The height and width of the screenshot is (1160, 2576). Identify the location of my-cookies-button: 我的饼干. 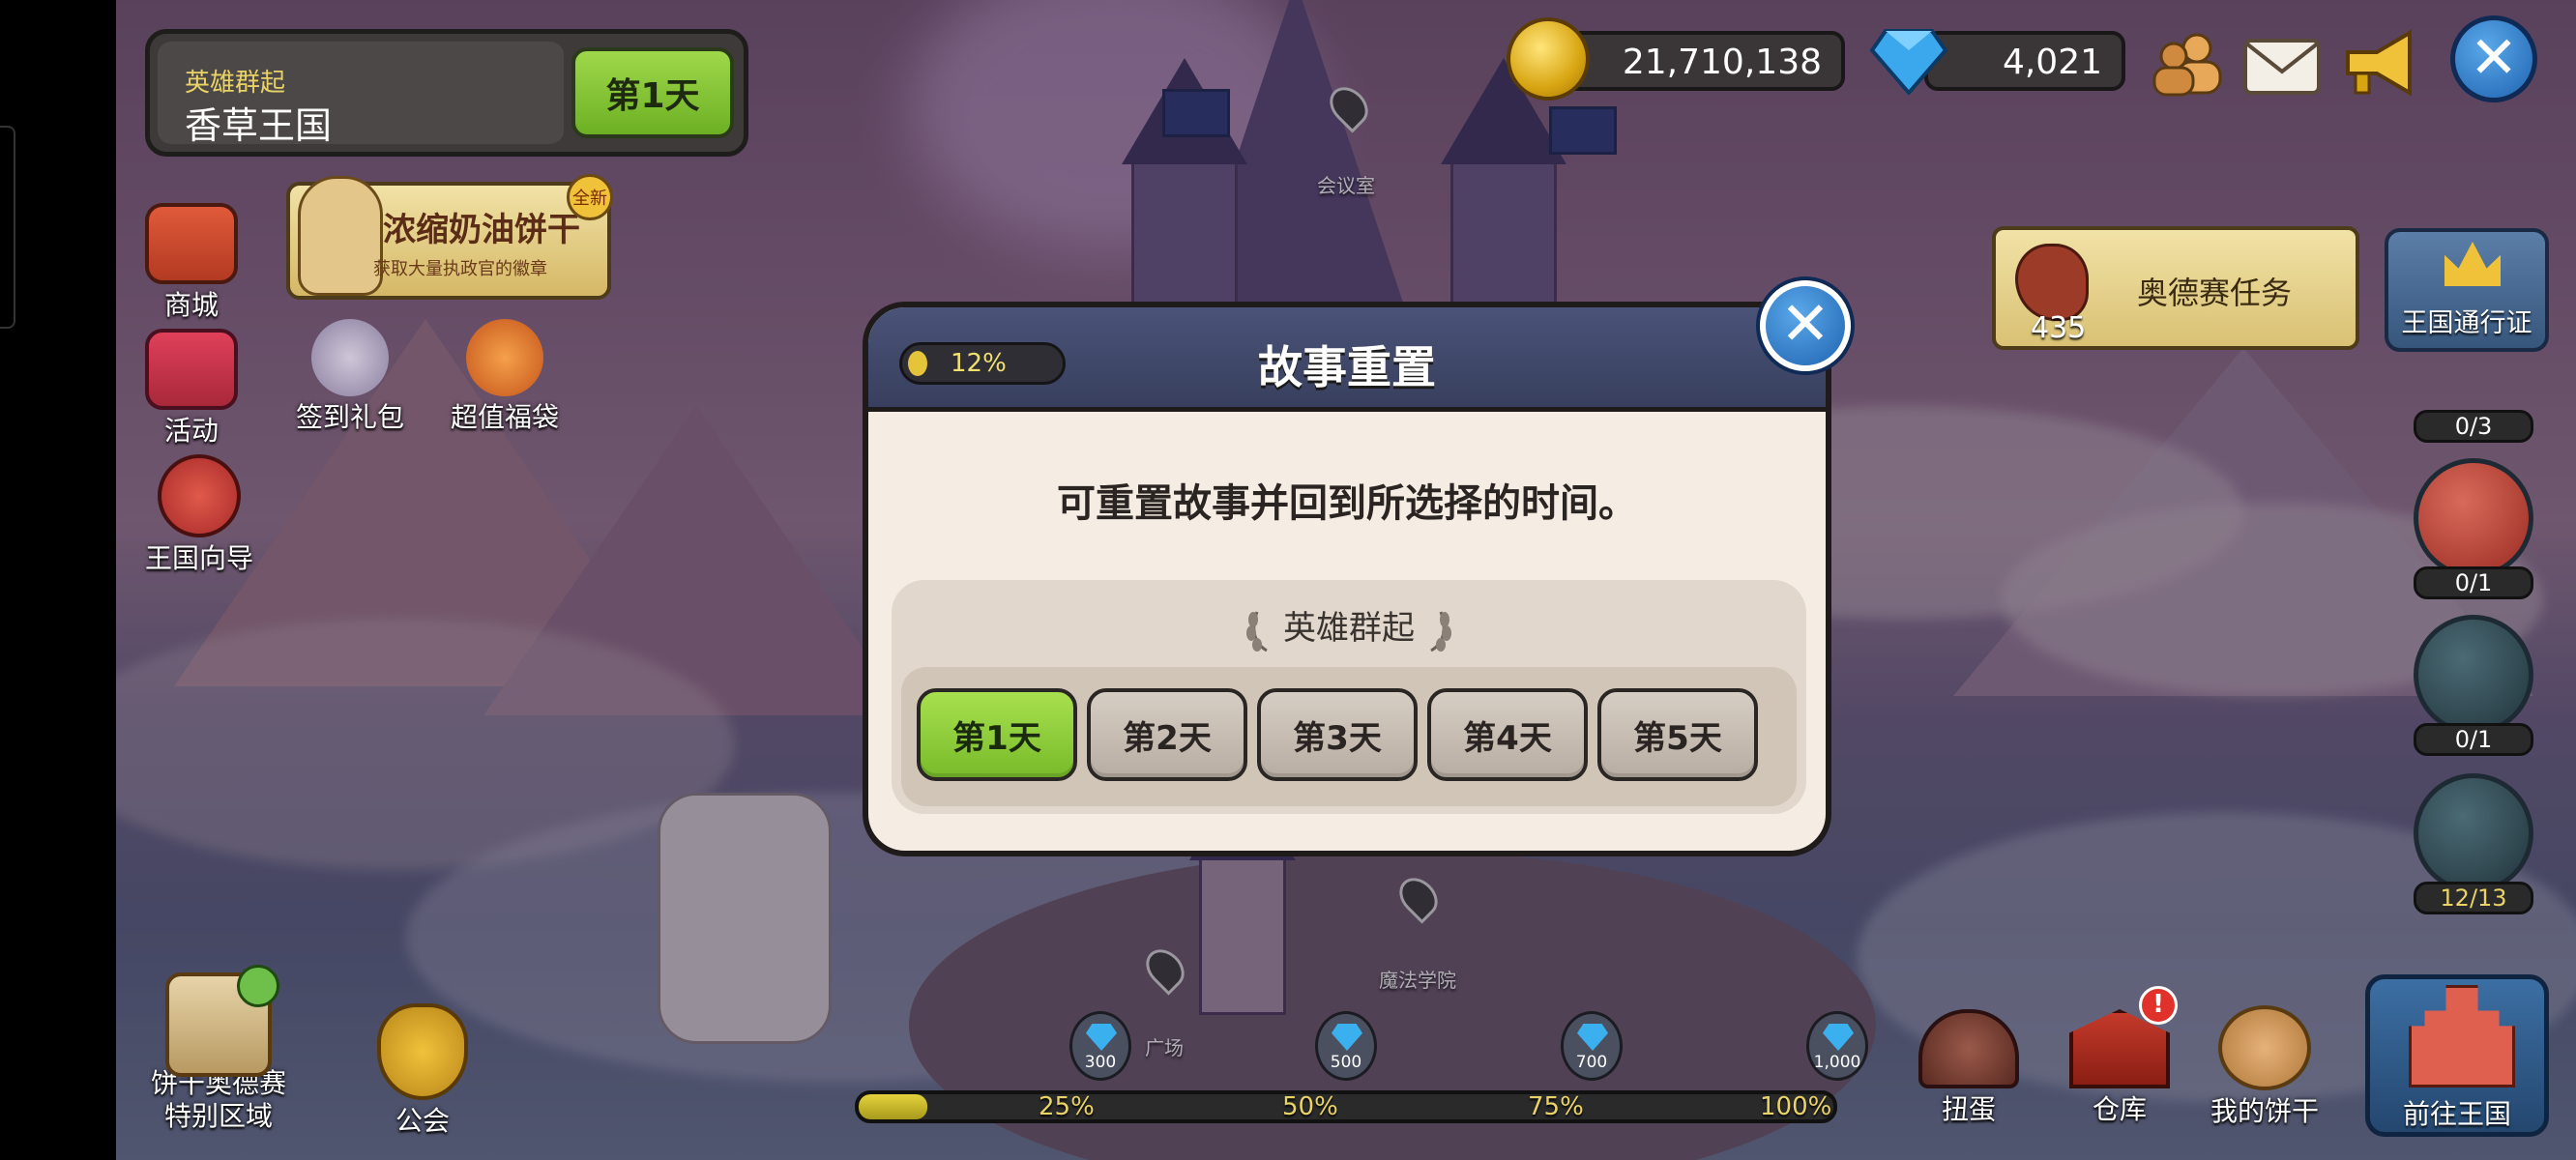
(2264, 1067).